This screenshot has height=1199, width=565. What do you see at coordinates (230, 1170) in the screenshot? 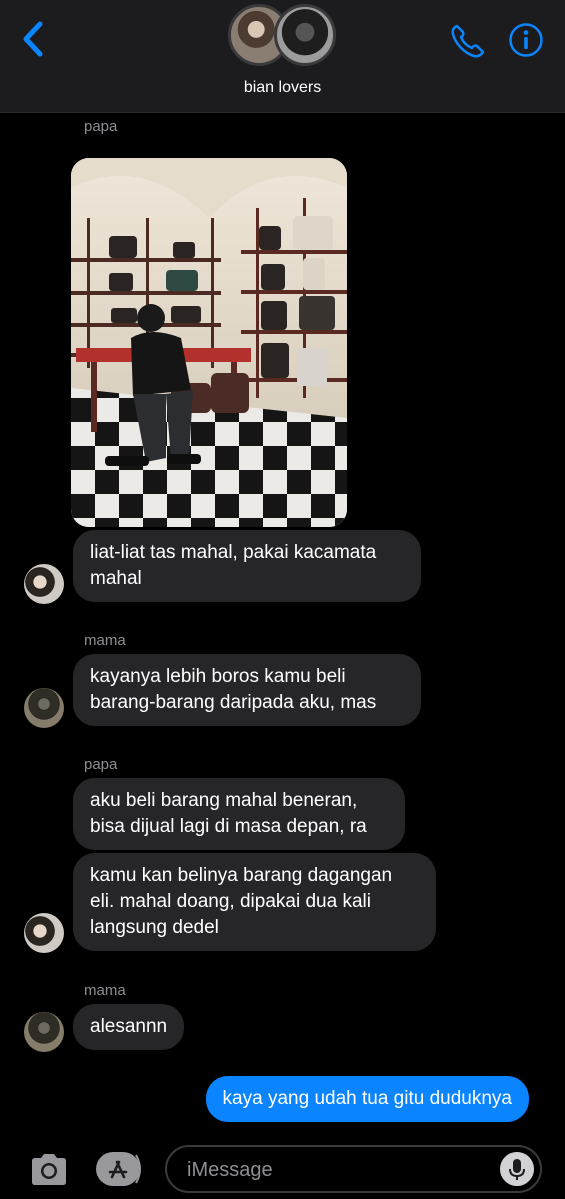
I see `message-input-placeholder: iMessage` at bounding box center [230, 1170].